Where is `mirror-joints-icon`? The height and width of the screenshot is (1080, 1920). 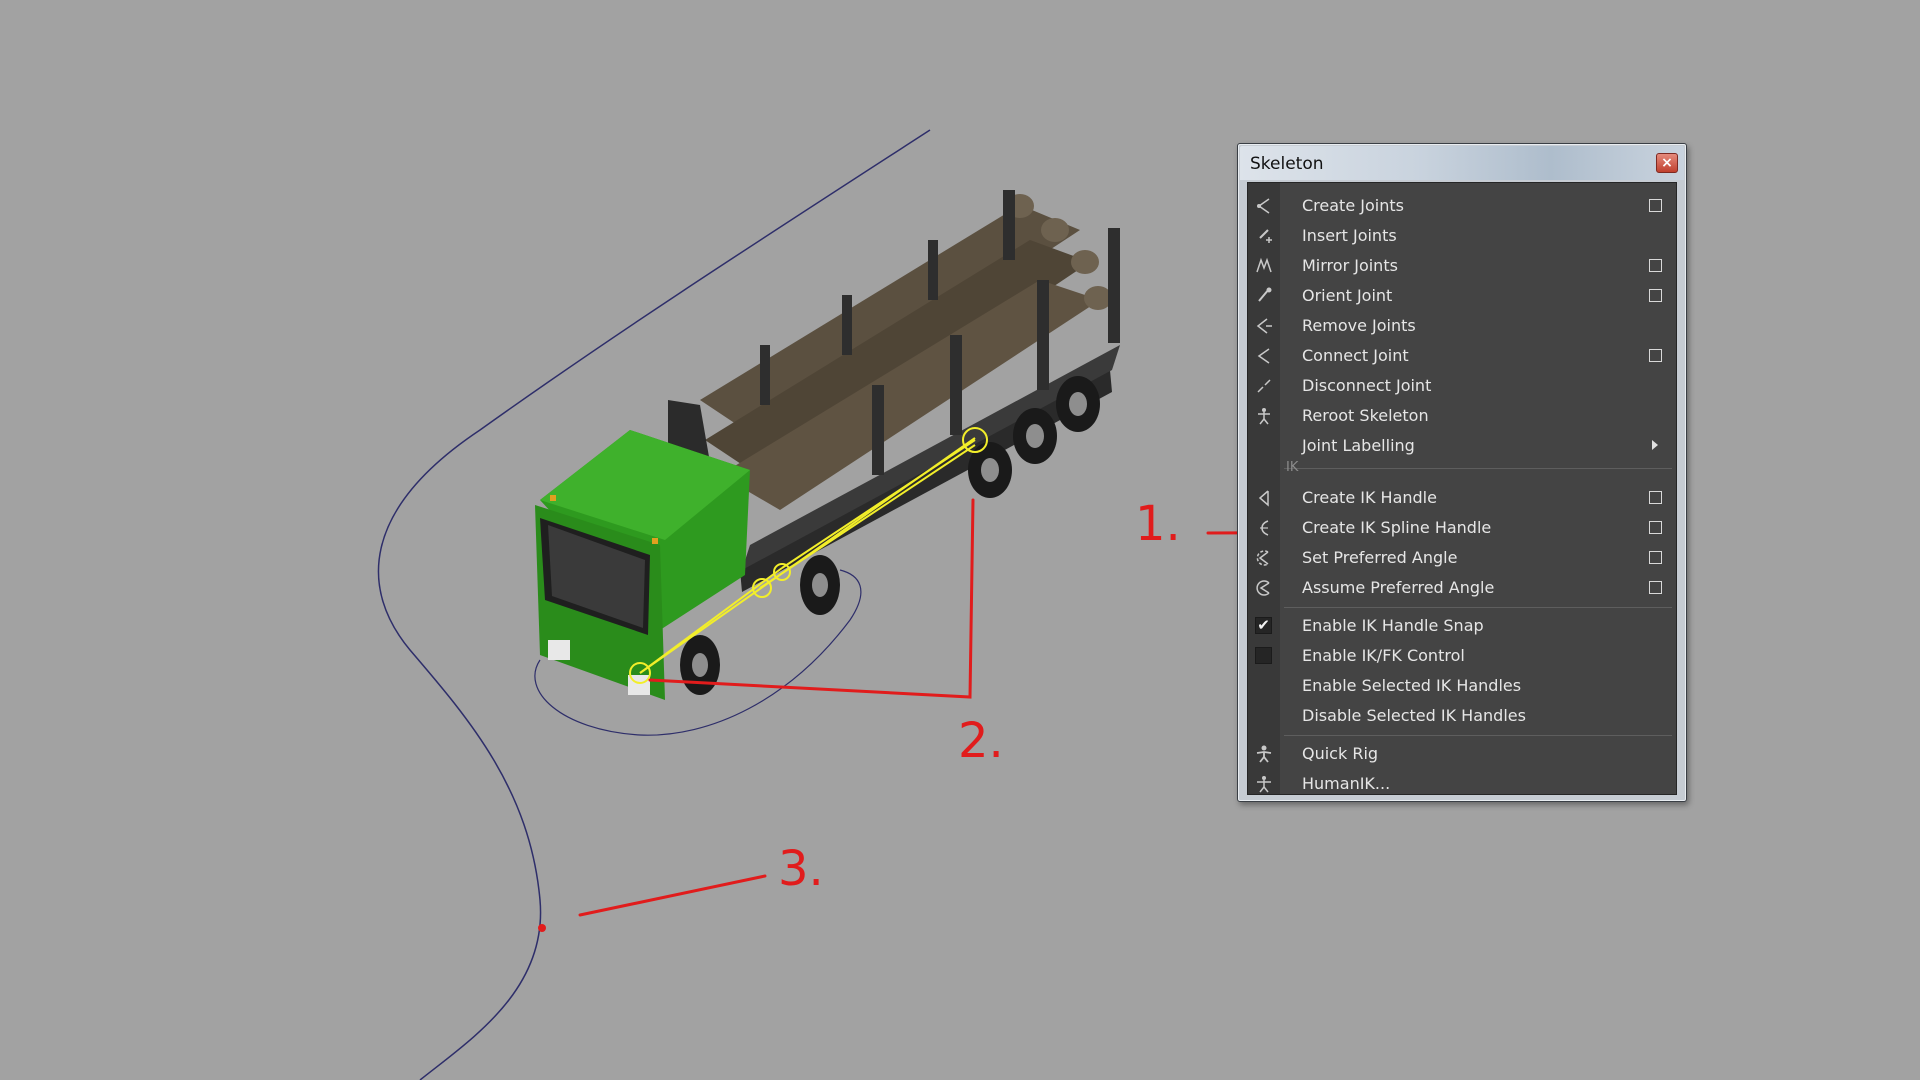 mirror-joints-icon is located at coordinates (1264, 265).